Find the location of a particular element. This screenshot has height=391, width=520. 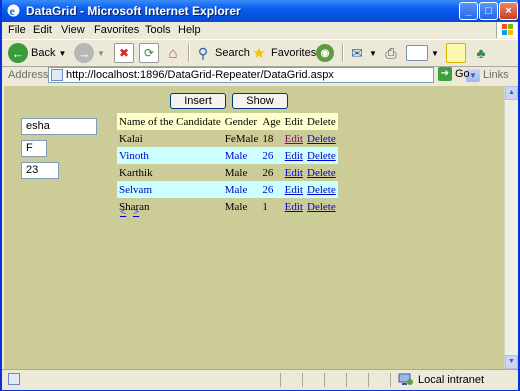

go-button: ➔ Go is located at coordinates (454, 74).